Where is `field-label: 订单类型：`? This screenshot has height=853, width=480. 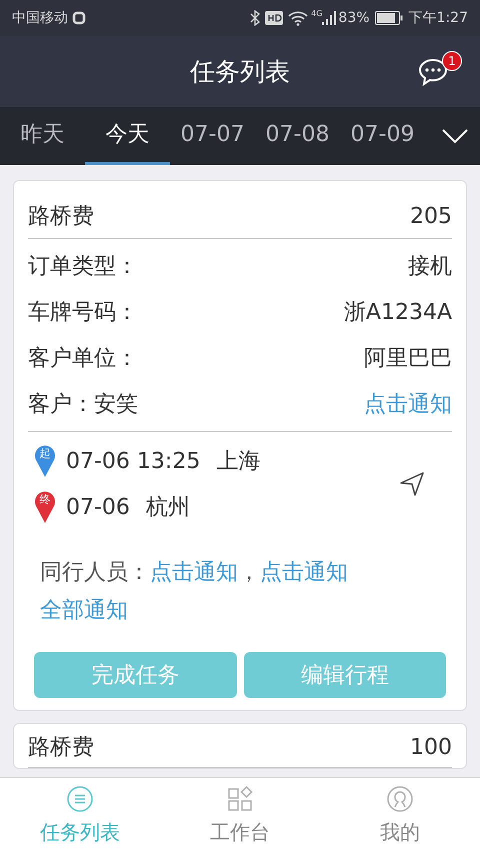 field-label: 订单类型： is located at coordinates (83, 266).